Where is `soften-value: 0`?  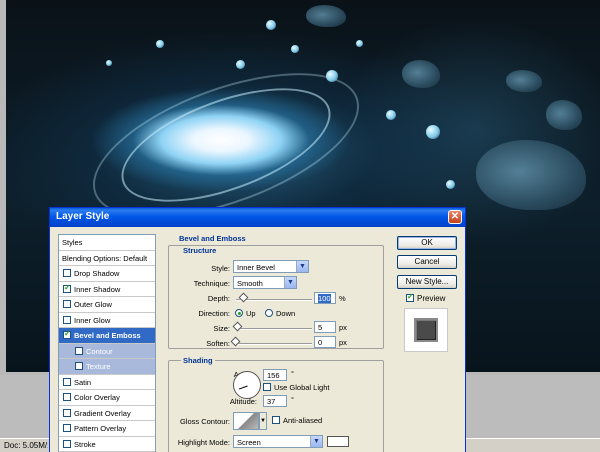
soften-value: 0 is located at coordinates (320, 342).